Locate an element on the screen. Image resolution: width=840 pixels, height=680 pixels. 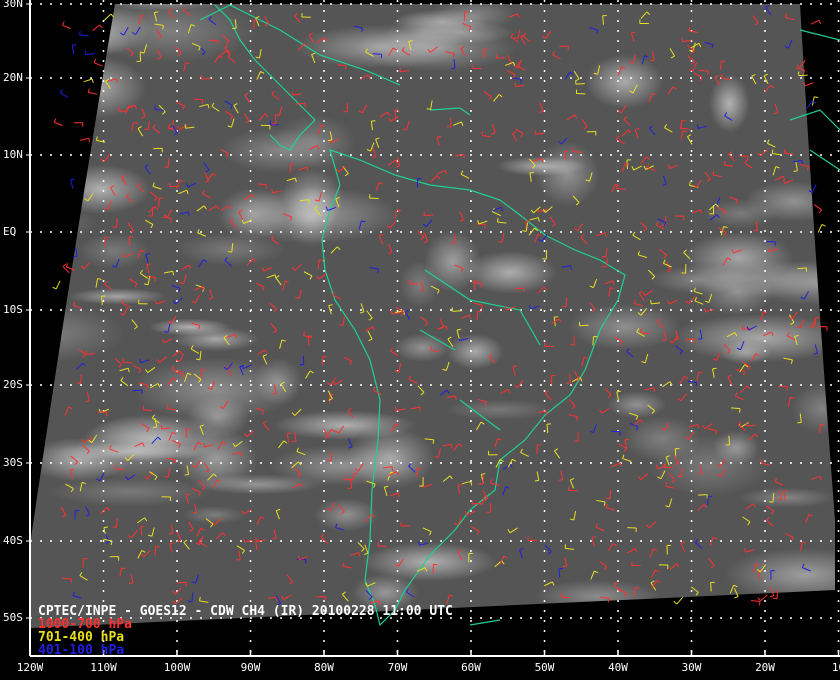
lon-label: 70W is located at coordinates (397, 667).